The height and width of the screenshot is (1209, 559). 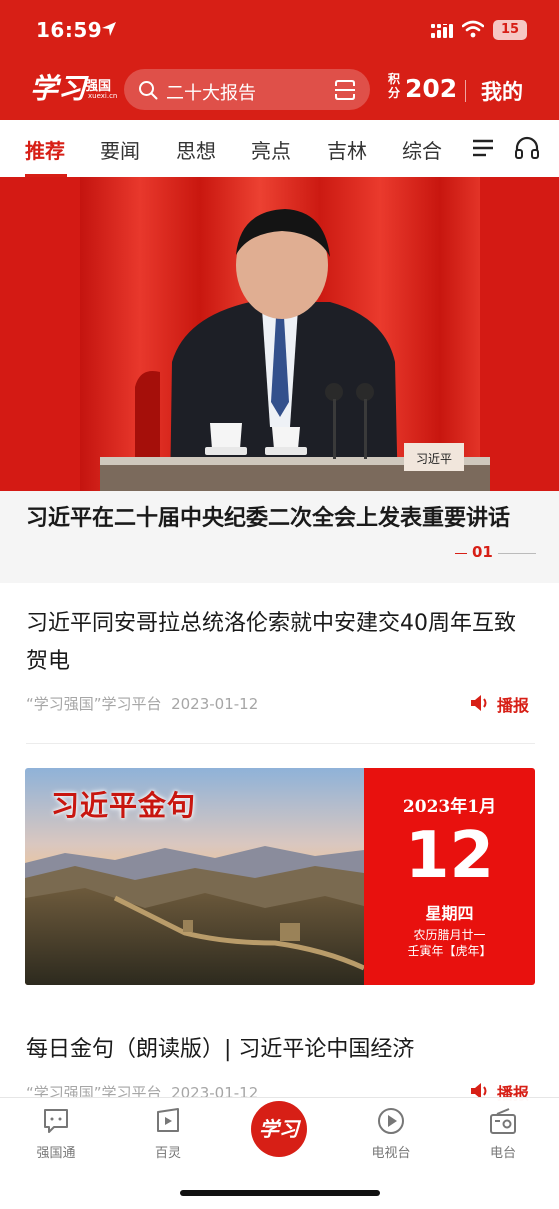 What do you see at coordinates (422, 149) in the screenshot?
I see `tab-general: 综合` at bounding box center [422, 149].